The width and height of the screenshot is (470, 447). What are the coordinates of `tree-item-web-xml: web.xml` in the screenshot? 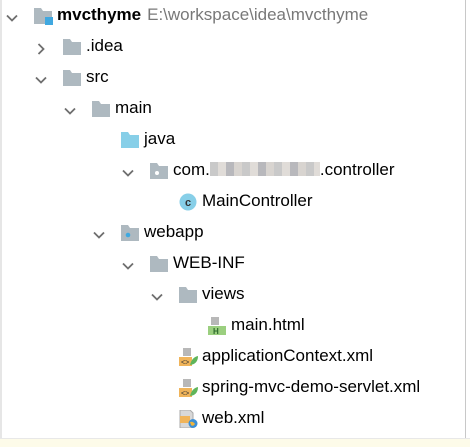 It's located at (232, 418).